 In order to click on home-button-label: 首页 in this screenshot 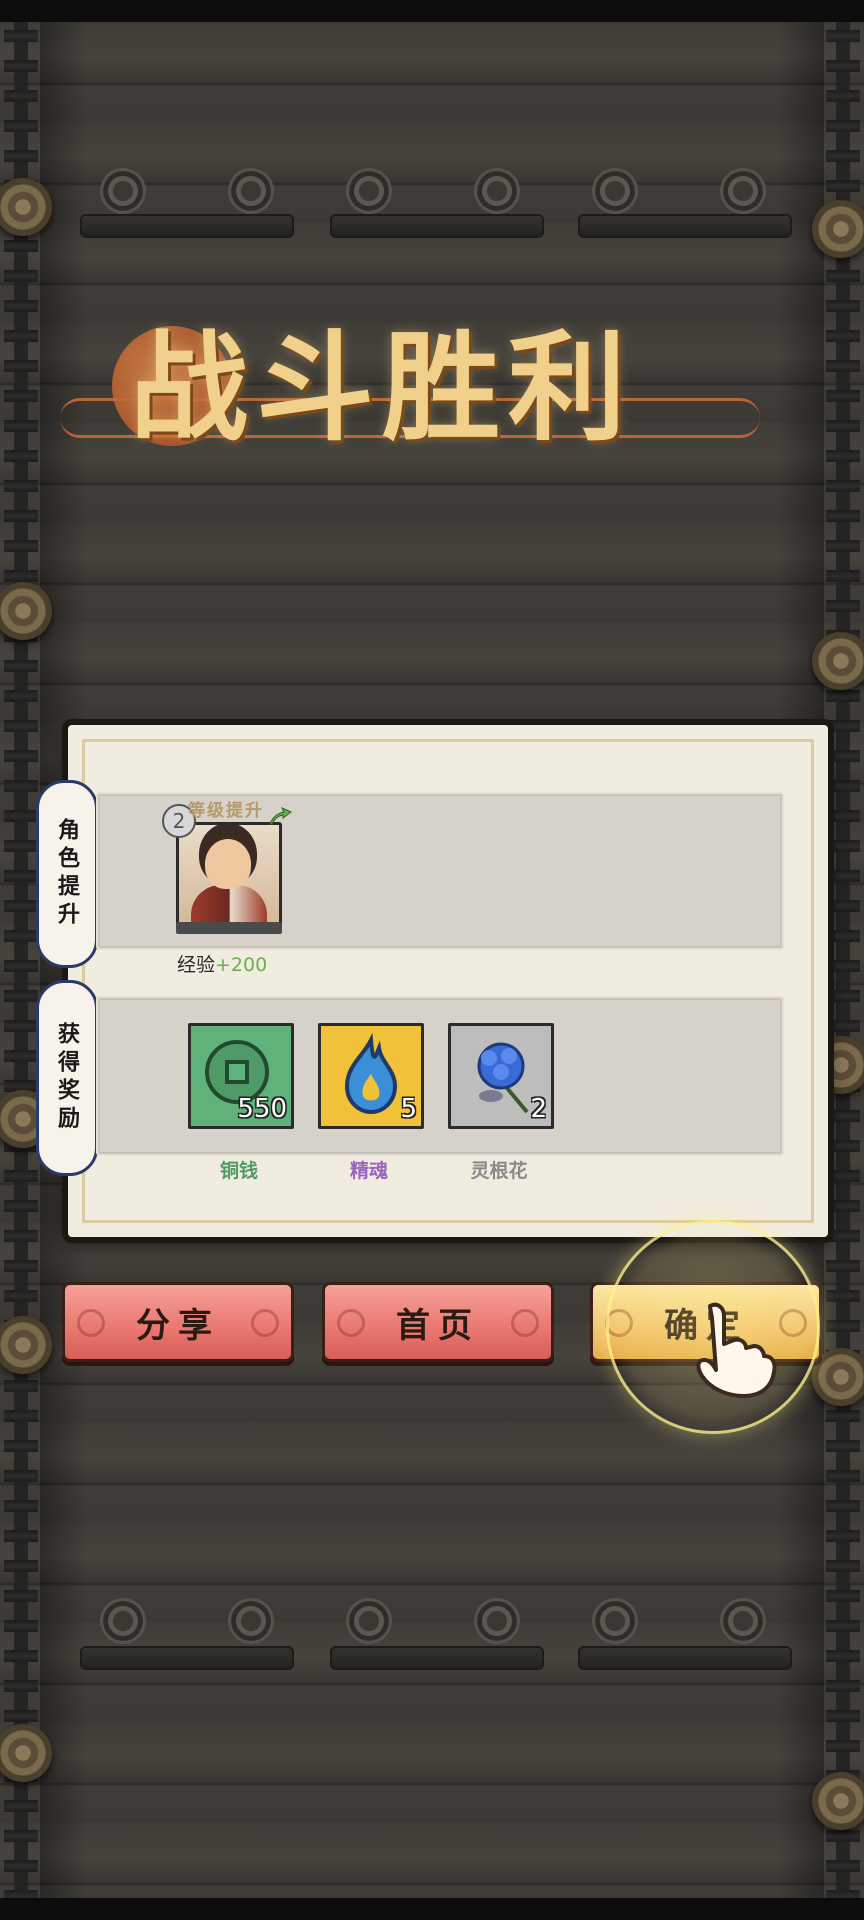, I will do `click(438, 1325)`.